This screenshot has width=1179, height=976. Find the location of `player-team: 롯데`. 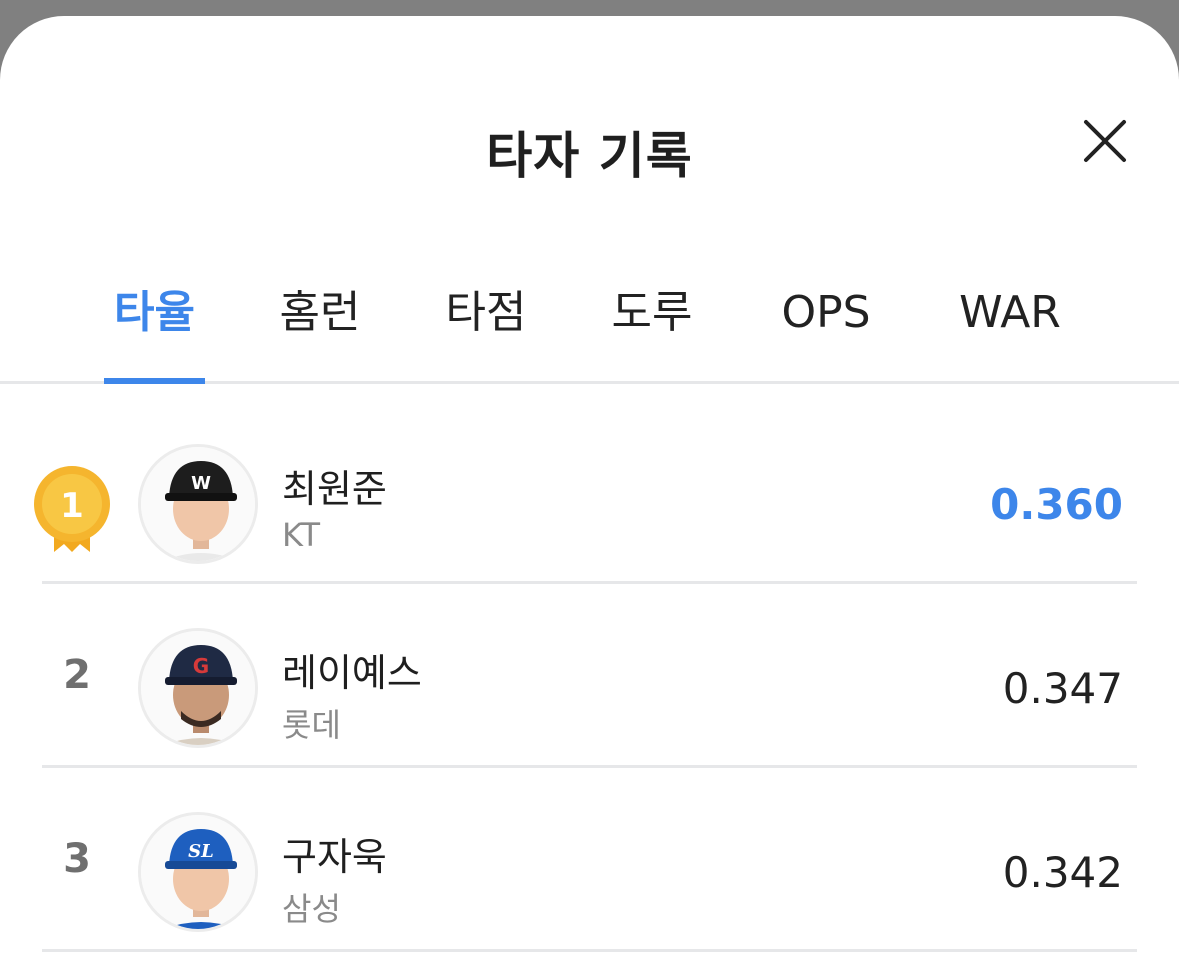

player-team: 롯데 is located at coordinates (311, 725).